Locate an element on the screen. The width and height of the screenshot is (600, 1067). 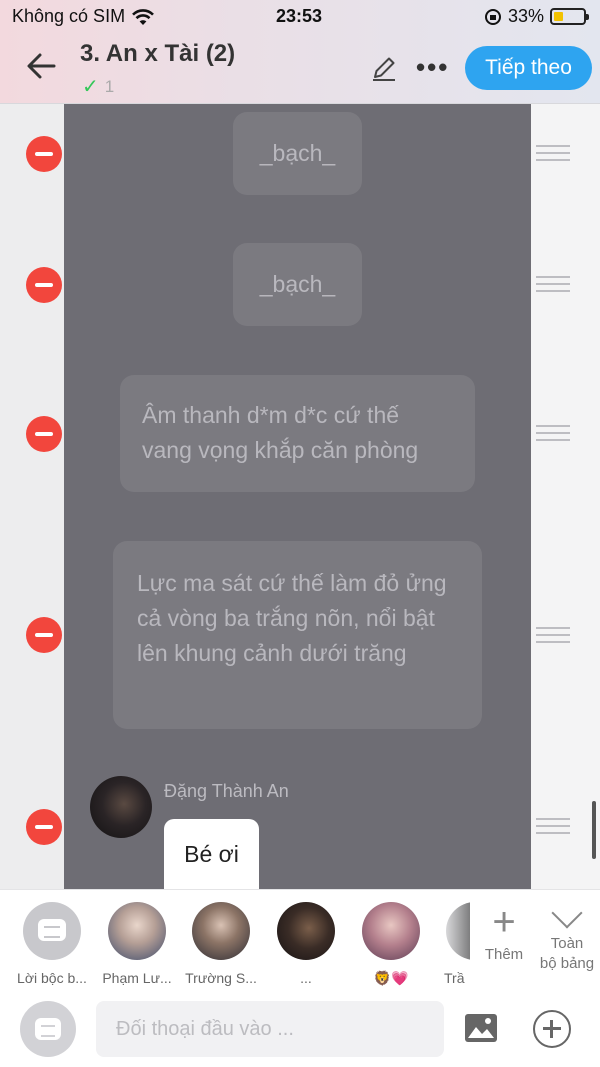
back-arrow-icon is located at coordinates (42, 66).